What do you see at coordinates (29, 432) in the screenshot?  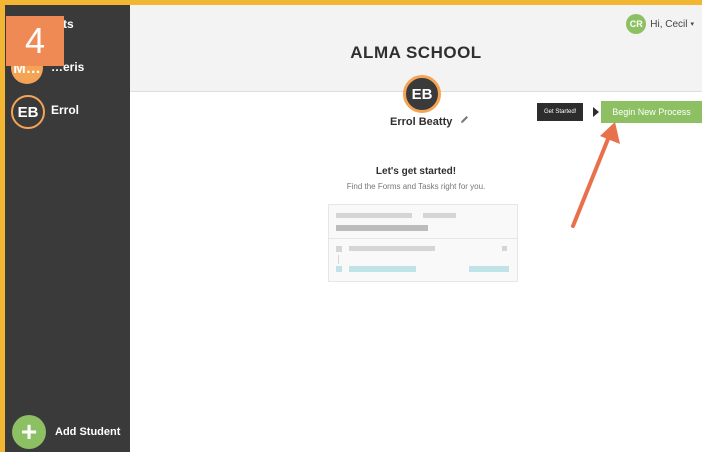 I see `plus-icon: +` at bounding box center [29, 432].